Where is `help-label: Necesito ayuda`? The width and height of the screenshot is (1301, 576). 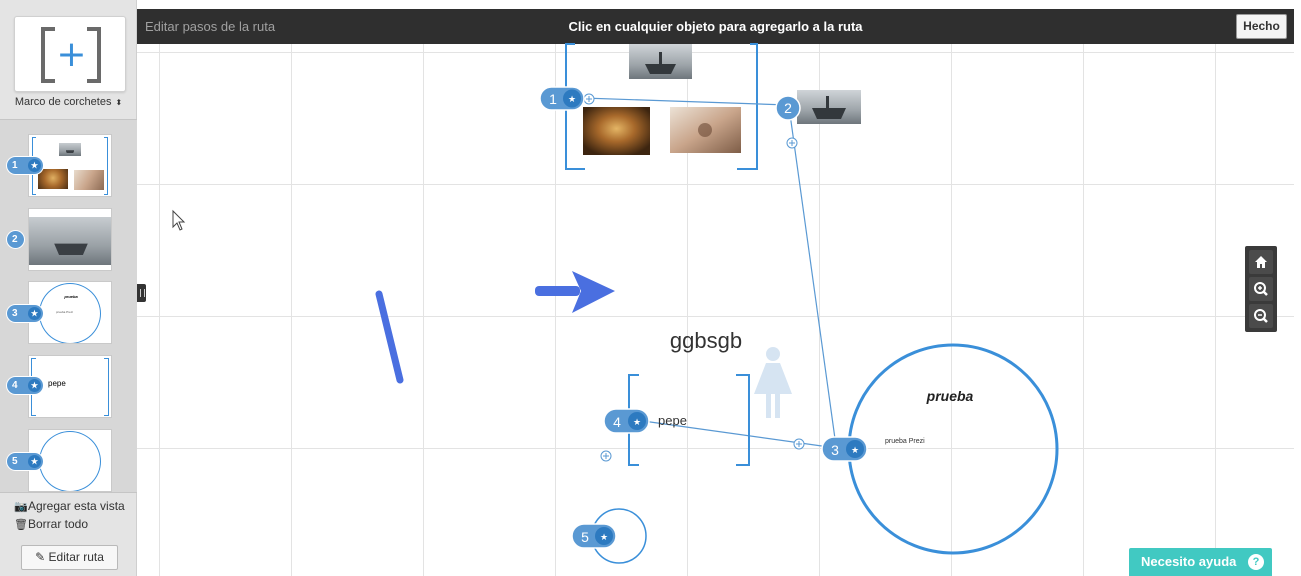 help-label: Necesito ayuda is located at coordinates (1189, 561).